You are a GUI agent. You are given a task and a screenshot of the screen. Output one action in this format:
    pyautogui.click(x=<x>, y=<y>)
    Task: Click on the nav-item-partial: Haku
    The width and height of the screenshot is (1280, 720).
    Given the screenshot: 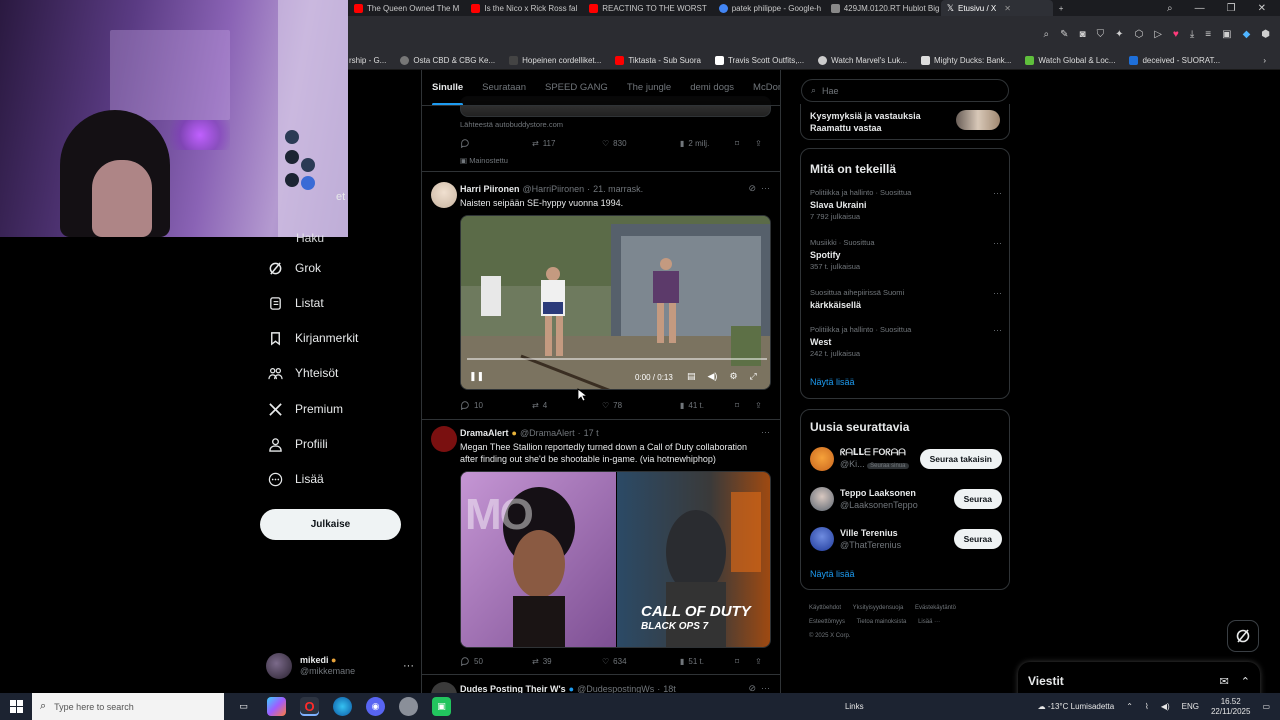 What is the action you would take?
    pyautogui.click(x=310, y=238)
    